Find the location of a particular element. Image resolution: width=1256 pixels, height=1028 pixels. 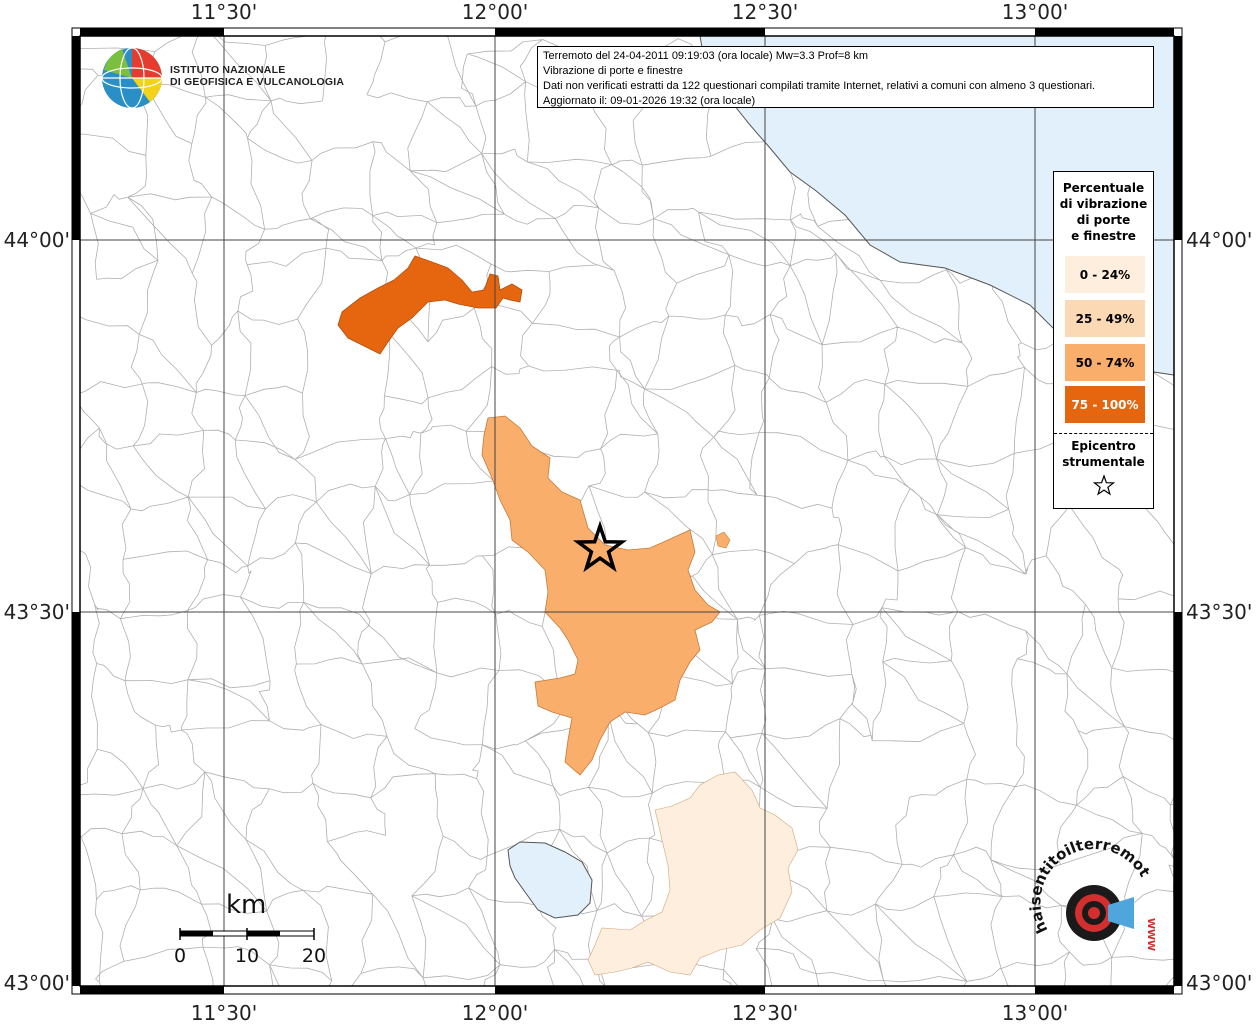

scale-tick-20: 20 is located at coordinates (314, 956).